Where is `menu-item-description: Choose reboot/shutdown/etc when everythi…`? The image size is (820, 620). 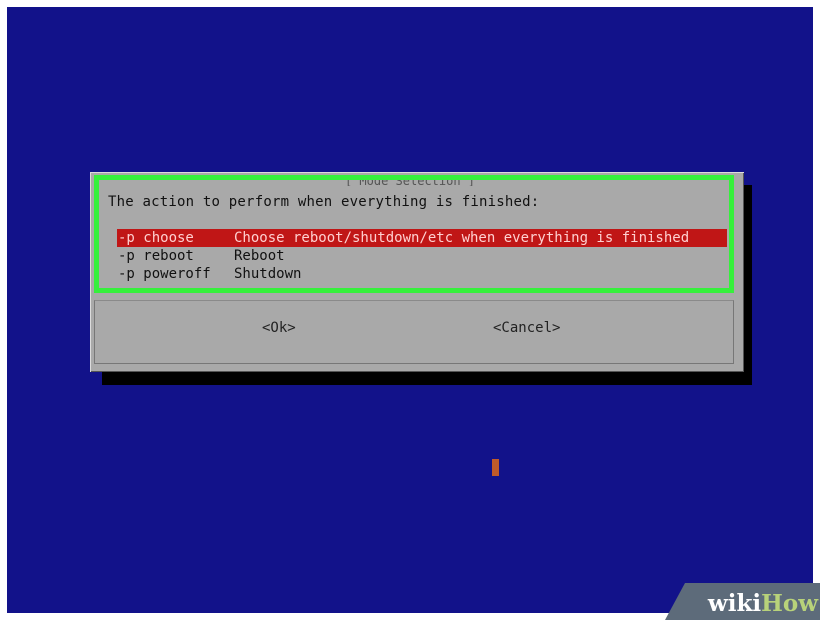 menu-item-description: Choose reboot/shutdown/etc when everythi… is located at coordinates (462, 238).